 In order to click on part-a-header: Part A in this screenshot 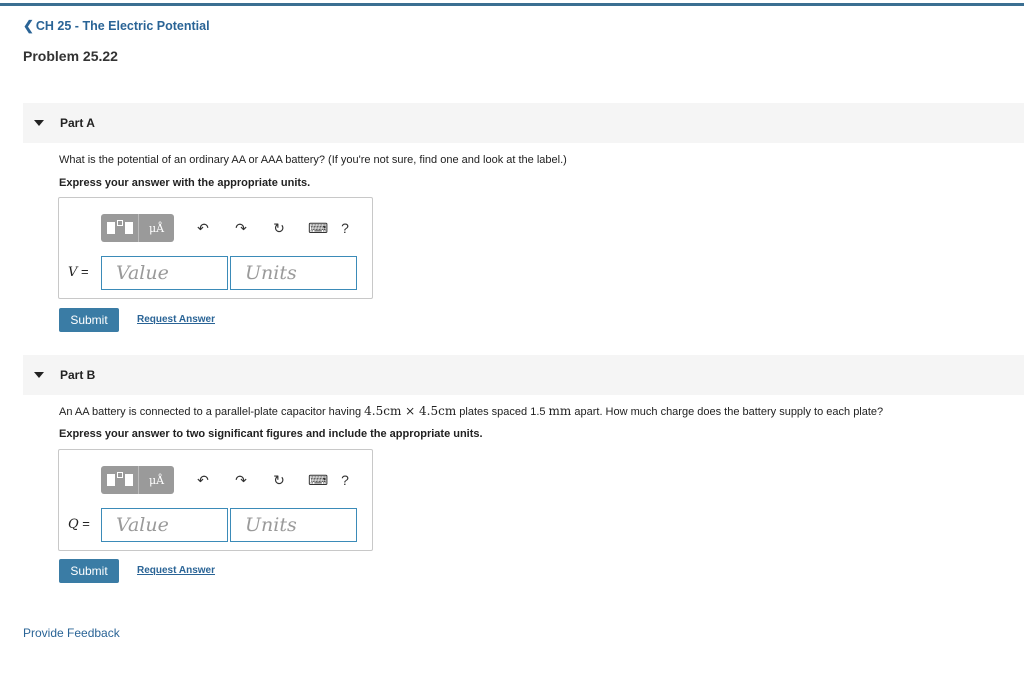, I will do `click(523, 123)`.